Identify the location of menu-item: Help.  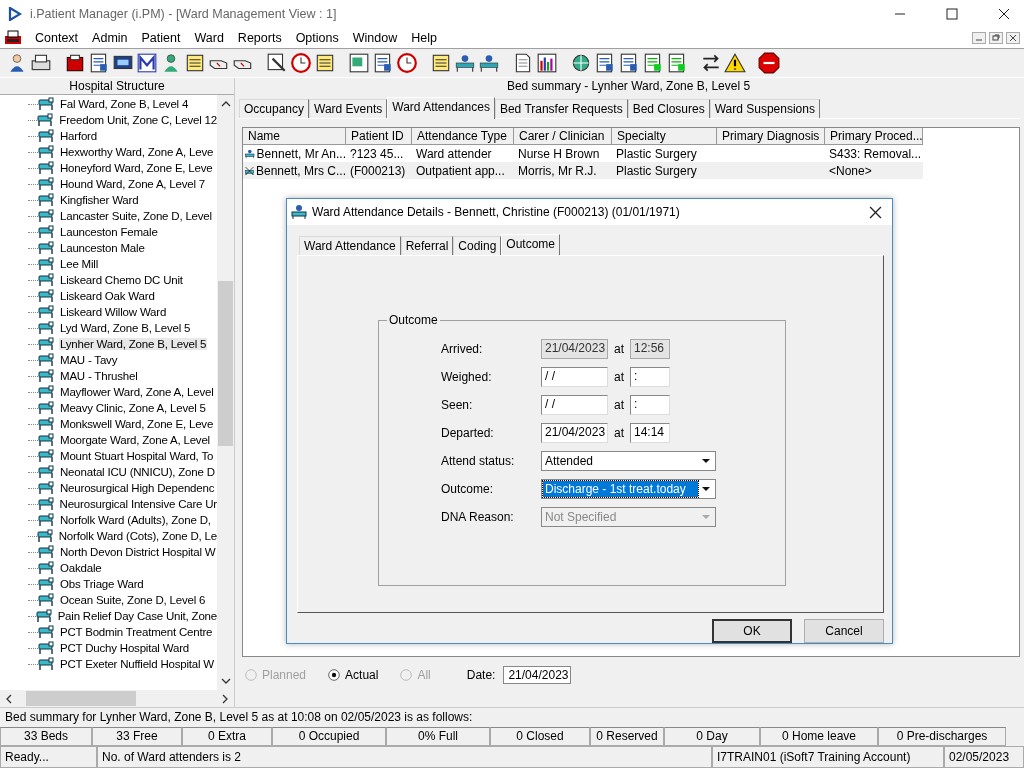
(424, 38).